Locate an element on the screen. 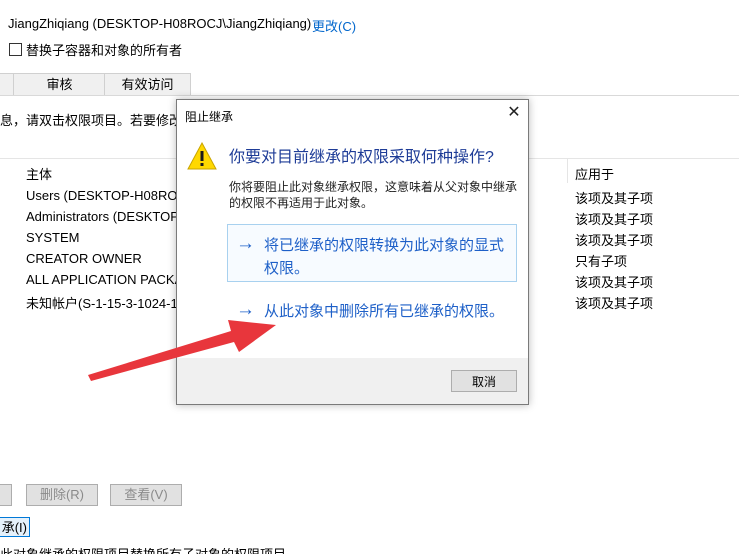 The height and width of the screenshot is (554, 739). view-button: 查看(V) is located at coordinates (146, 495).